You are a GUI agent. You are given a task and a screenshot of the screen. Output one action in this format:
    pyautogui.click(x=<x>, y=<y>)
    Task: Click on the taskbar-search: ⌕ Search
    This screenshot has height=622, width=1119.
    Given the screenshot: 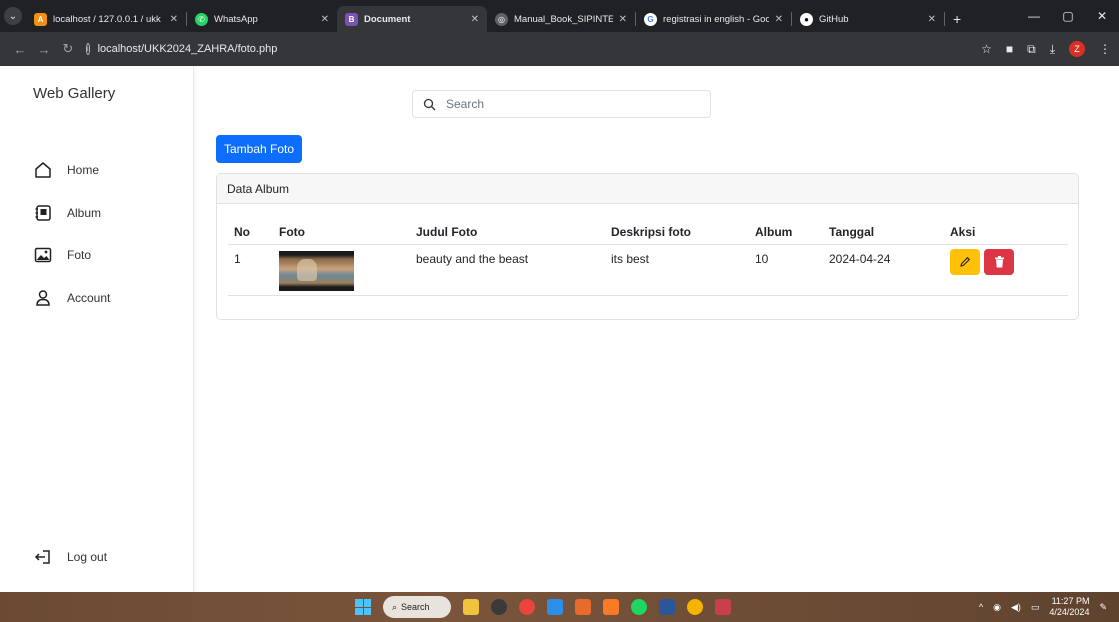 What is the action you would take?
    pyautogui.click(x=417, y=607)
    